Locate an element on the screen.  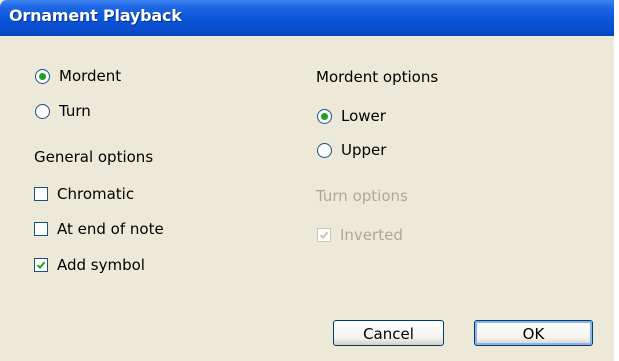
cancel-button: Cancel is located at coordinates (388, 333).